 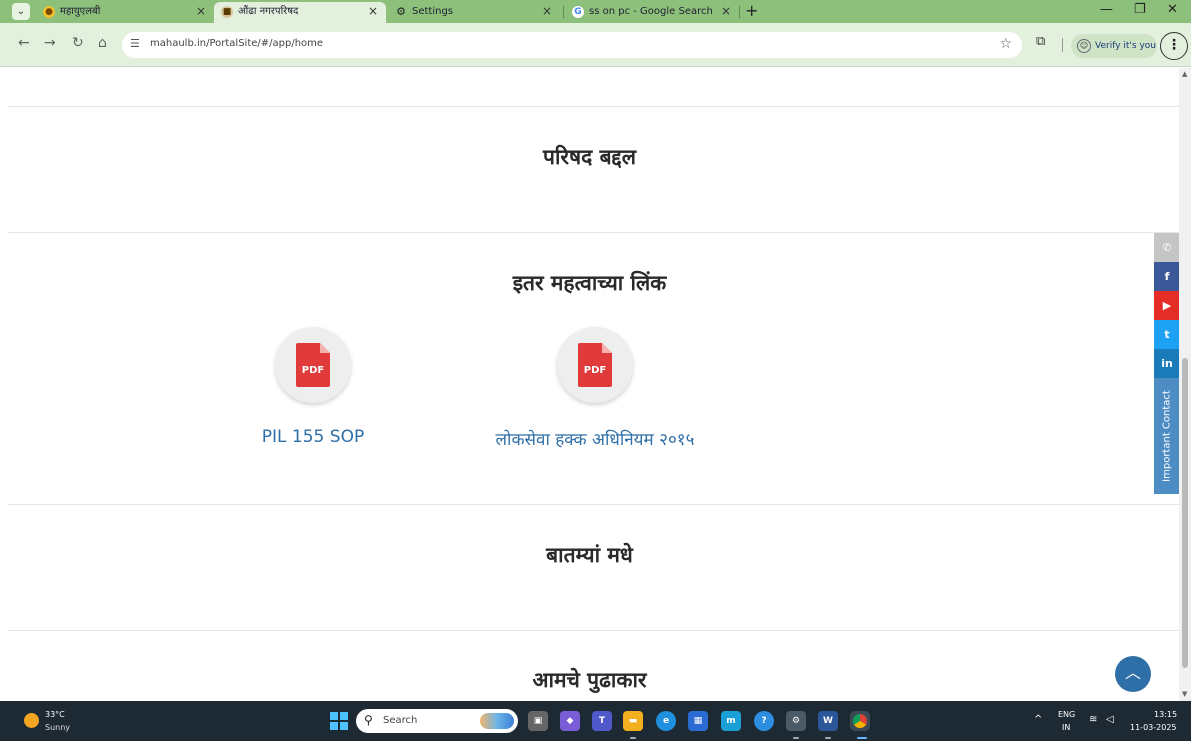 I want to click on new-tab-button: +, so click(x=751, y=10).